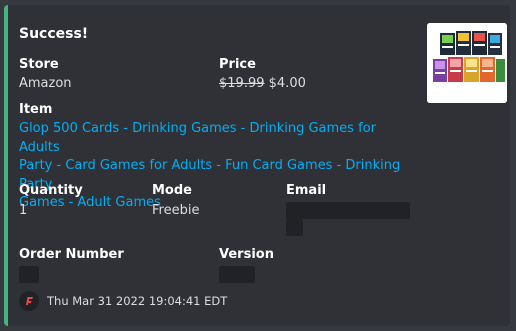 The image size is (516, 331). Describe the element at coordinates (137, 301) in the screenshot. I see `footer-timestamp: Thu Mar 31 2022 19:04:41 EDT` at that location.